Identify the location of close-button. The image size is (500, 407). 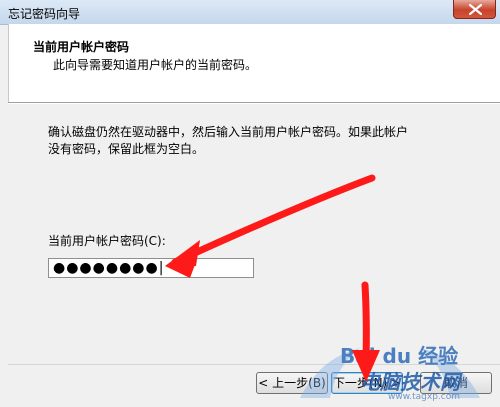
(474, 9).